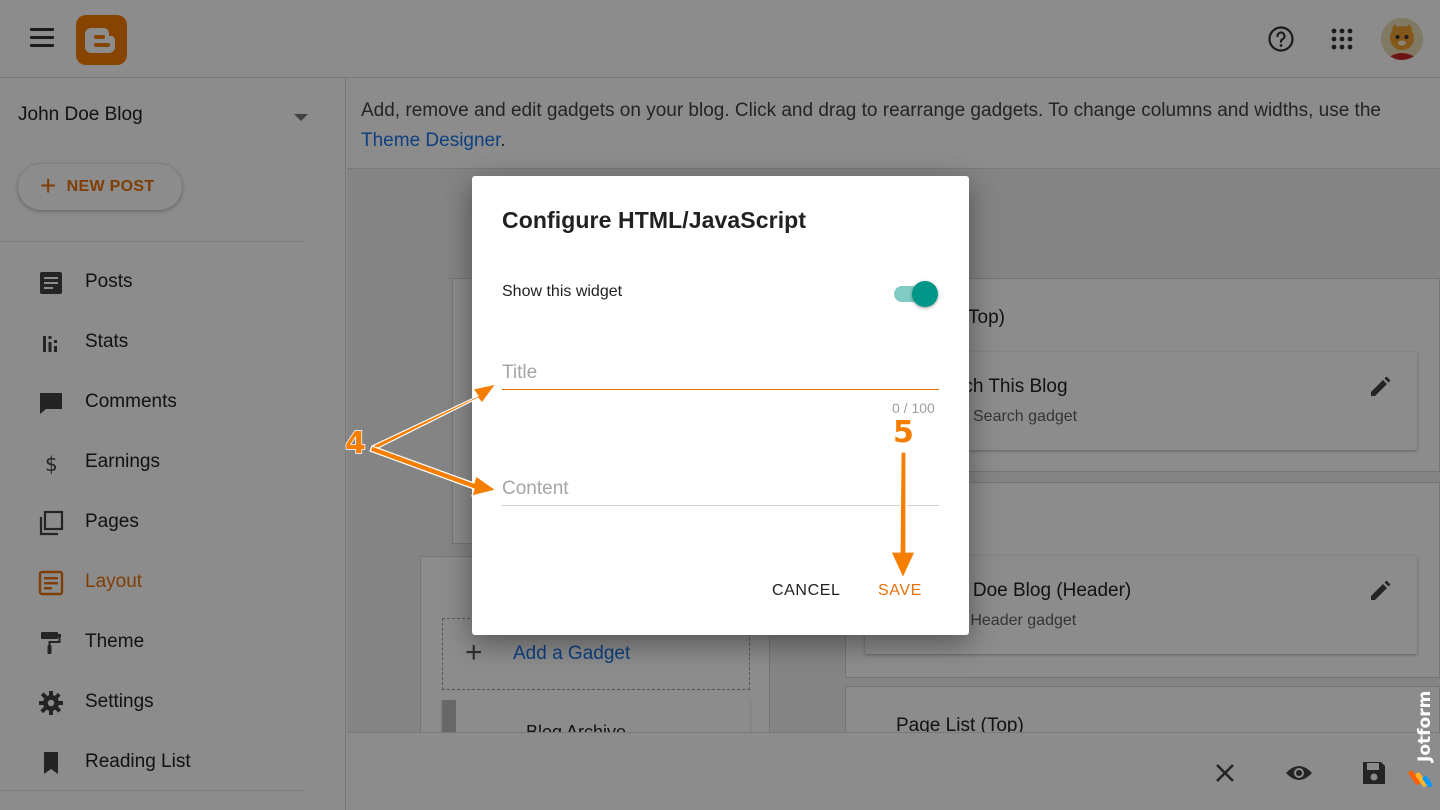  What do you see at coordinates (562, 291) in the screenshot?
I see `show-widget-label: Show this widget` at bounding box center [562, 291].